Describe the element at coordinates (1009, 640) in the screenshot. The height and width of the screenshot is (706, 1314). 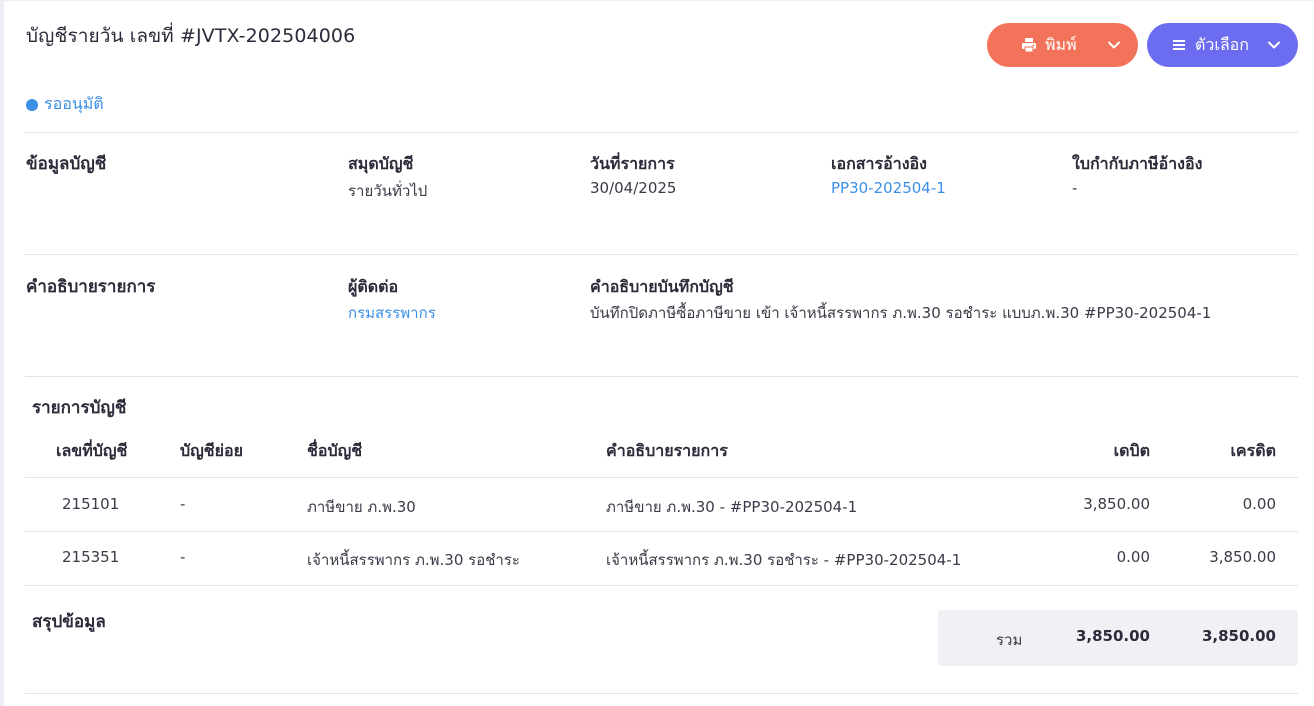
I see `total-label: รวม` at that location.